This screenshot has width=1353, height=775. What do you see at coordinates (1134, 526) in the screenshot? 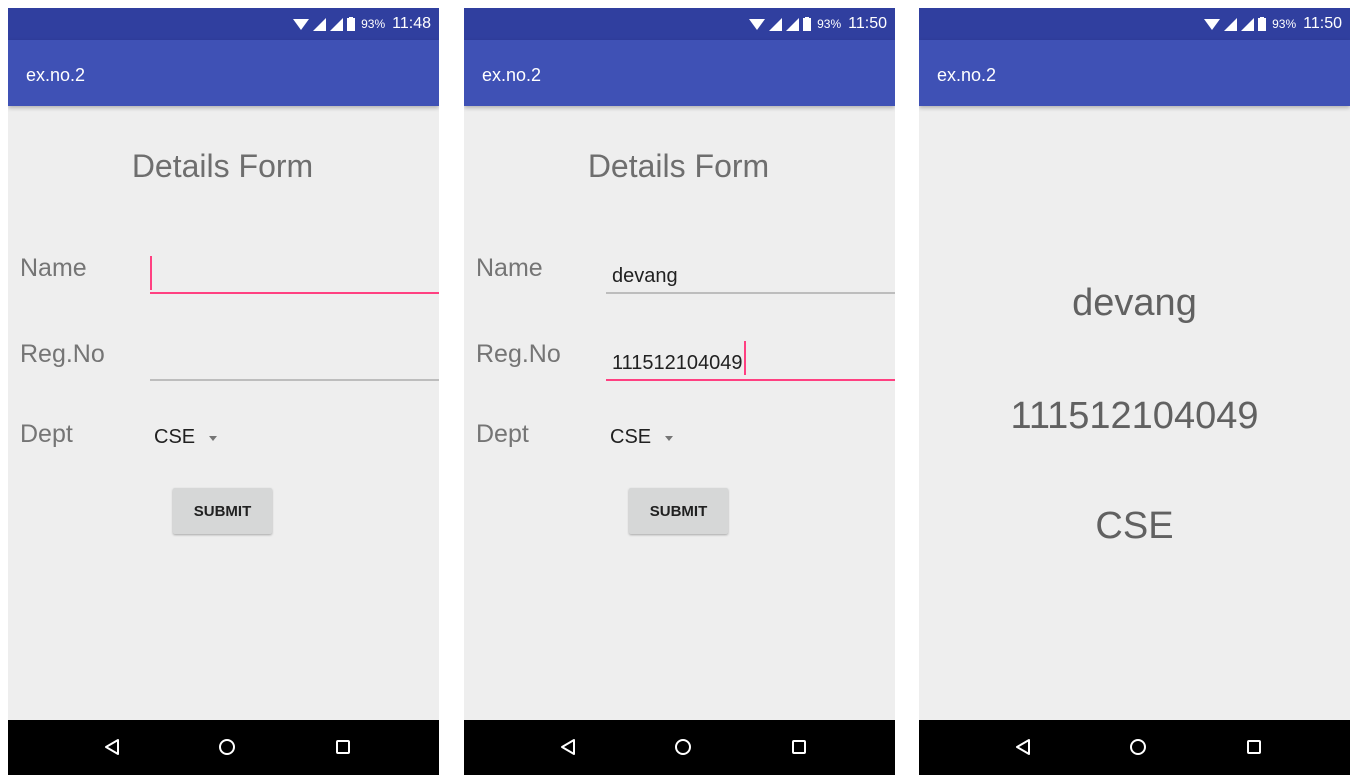
I see `result-dept: CSE` at bounding box center [1134, 526].